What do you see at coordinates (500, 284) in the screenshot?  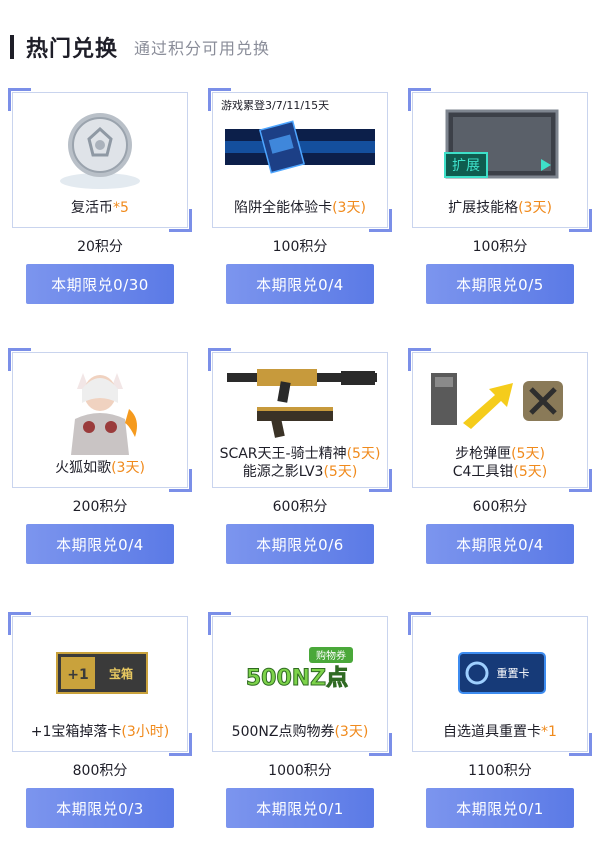 I see `redeem-button: 本期限兑0/5` at bounding box center [500, 284].